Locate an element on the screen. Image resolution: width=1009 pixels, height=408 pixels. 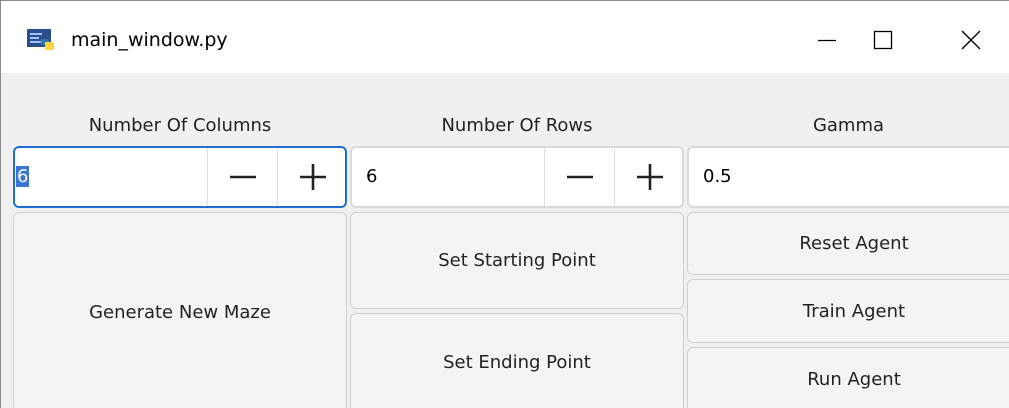
rows-increment-button is located at coordinates (649, 177).